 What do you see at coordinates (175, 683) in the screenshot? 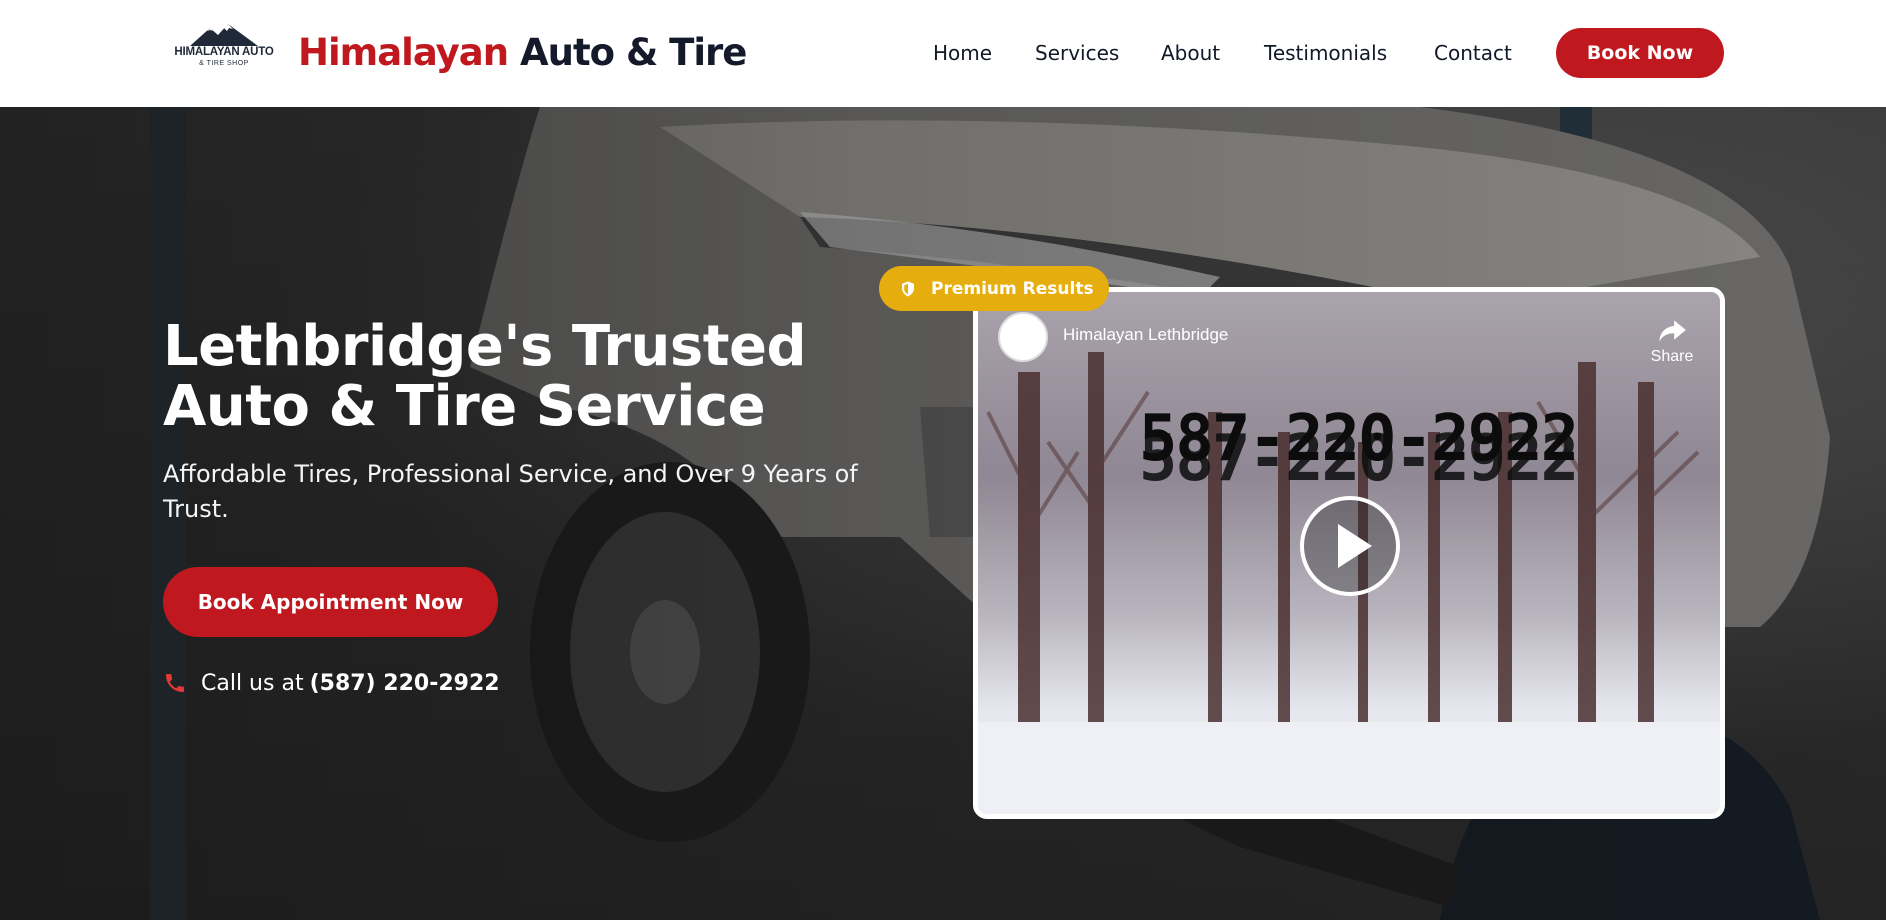
I see `phone-icon` at bounding box center [175, 683].